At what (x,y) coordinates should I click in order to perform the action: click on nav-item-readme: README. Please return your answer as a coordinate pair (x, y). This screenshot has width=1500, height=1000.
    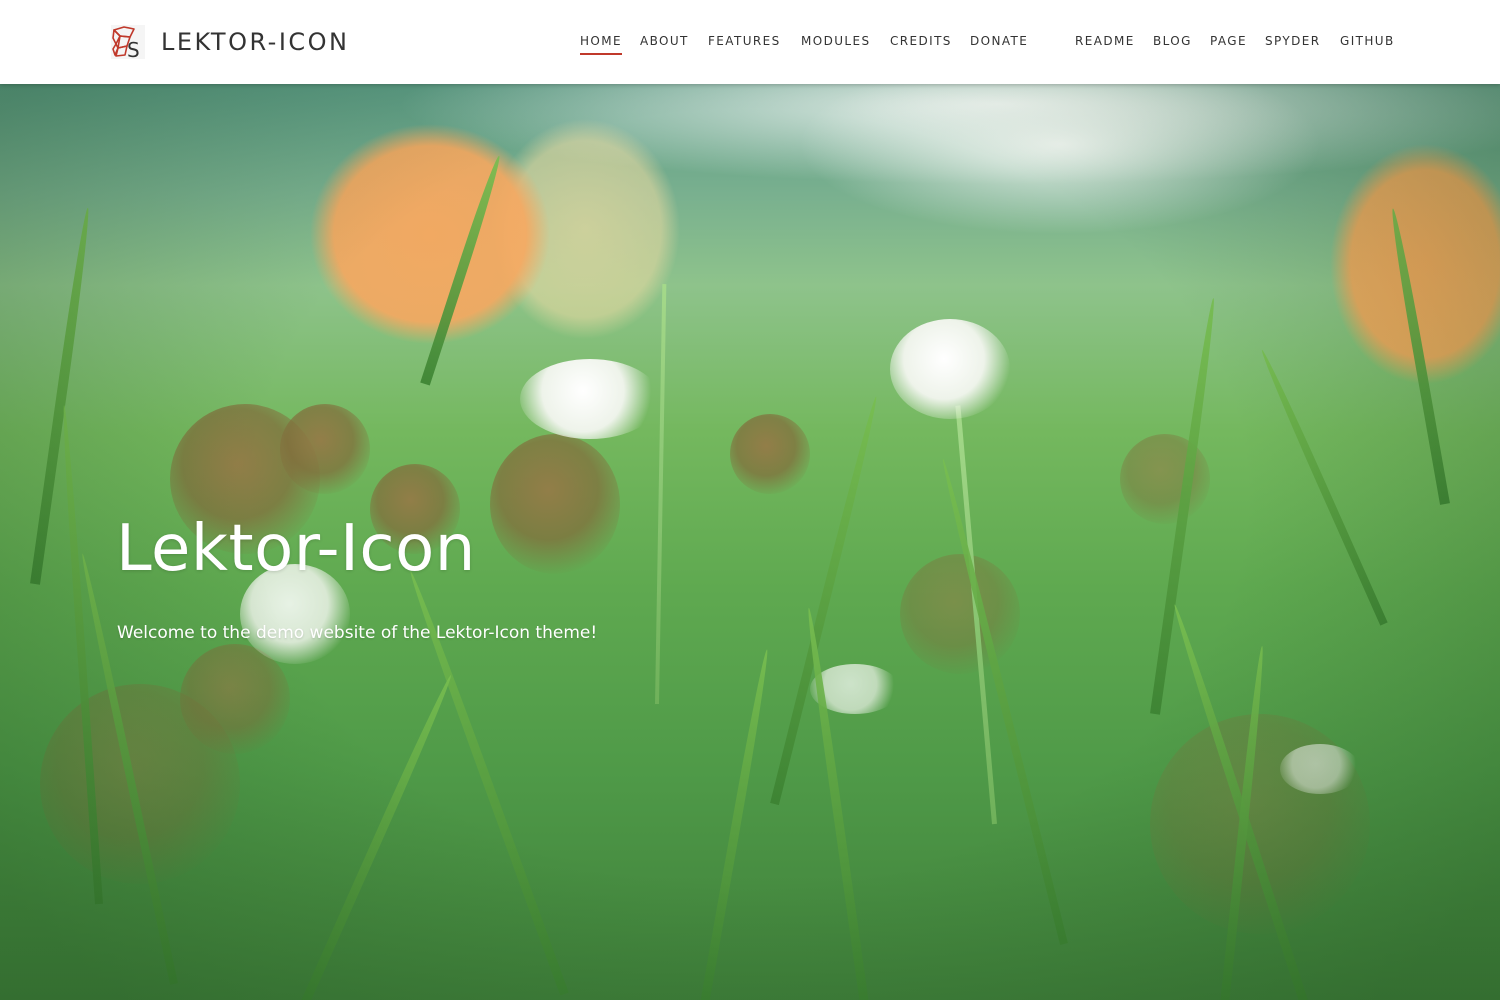
    Looking at the image, I should click on (1105, 41).